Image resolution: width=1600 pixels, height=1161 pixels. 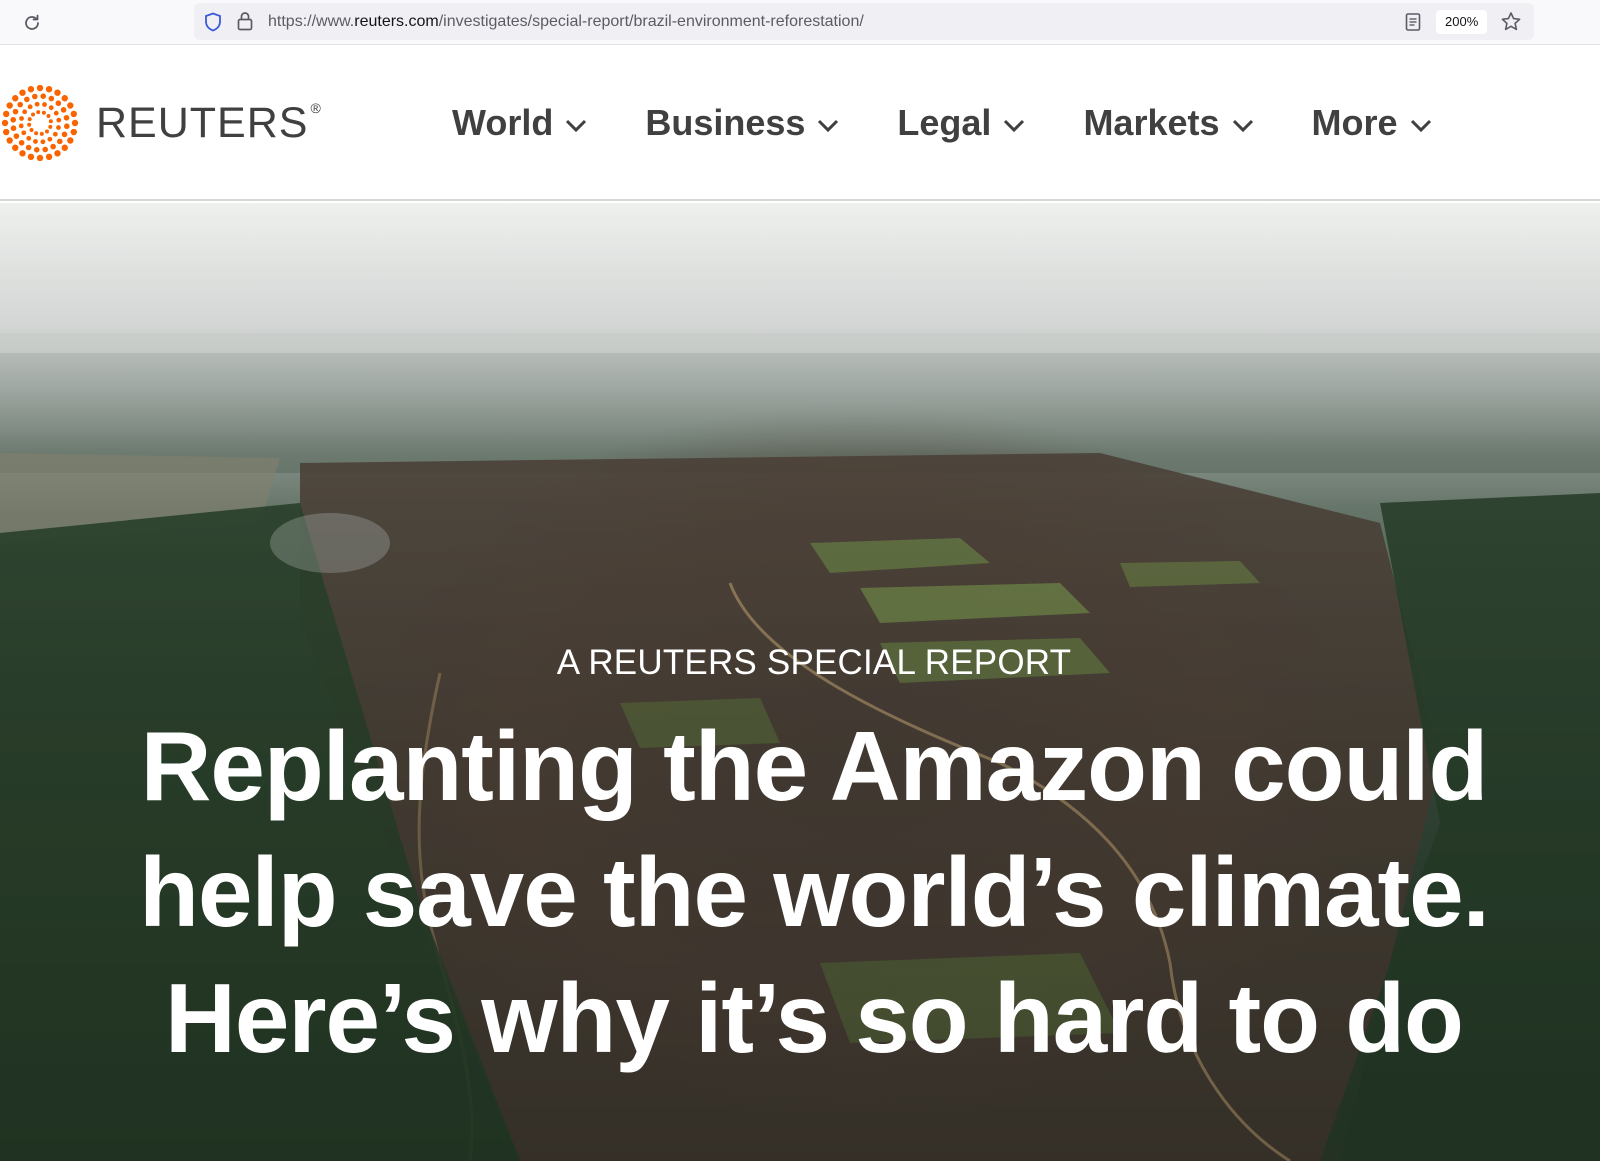 I want to click on headline-line: help save the world’s climate., so click(x=814, y=892).